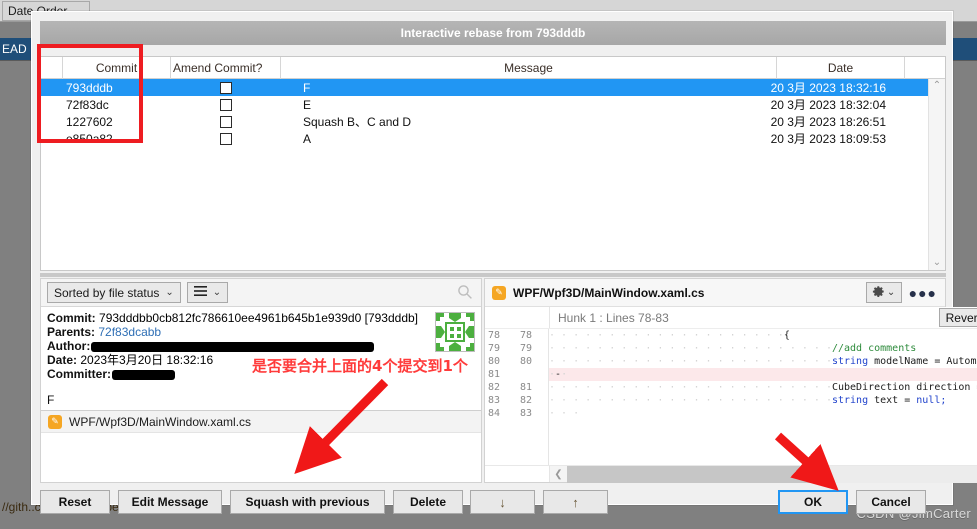  What do you see at coordinates (170, 502) in the screenshot?
I see `edit-message-button: Edit Message` at bounding box center [170, 502].